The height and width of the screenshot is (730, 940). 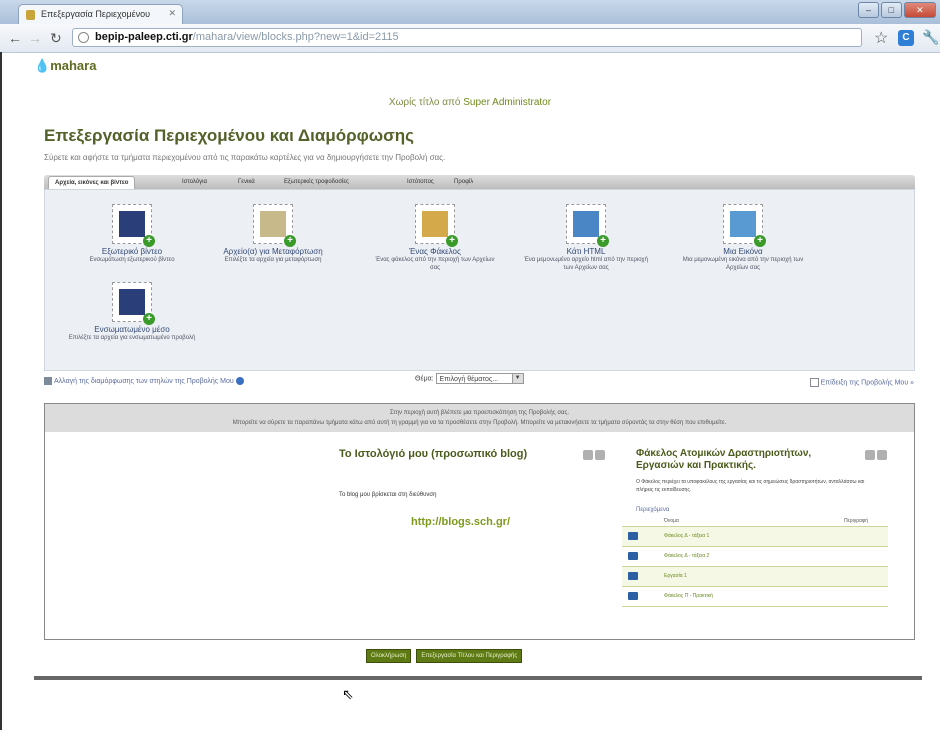 What do you see at coordinates (1, 391) in the screenshot?
I see `left-border` at bounding box center [1, 391].